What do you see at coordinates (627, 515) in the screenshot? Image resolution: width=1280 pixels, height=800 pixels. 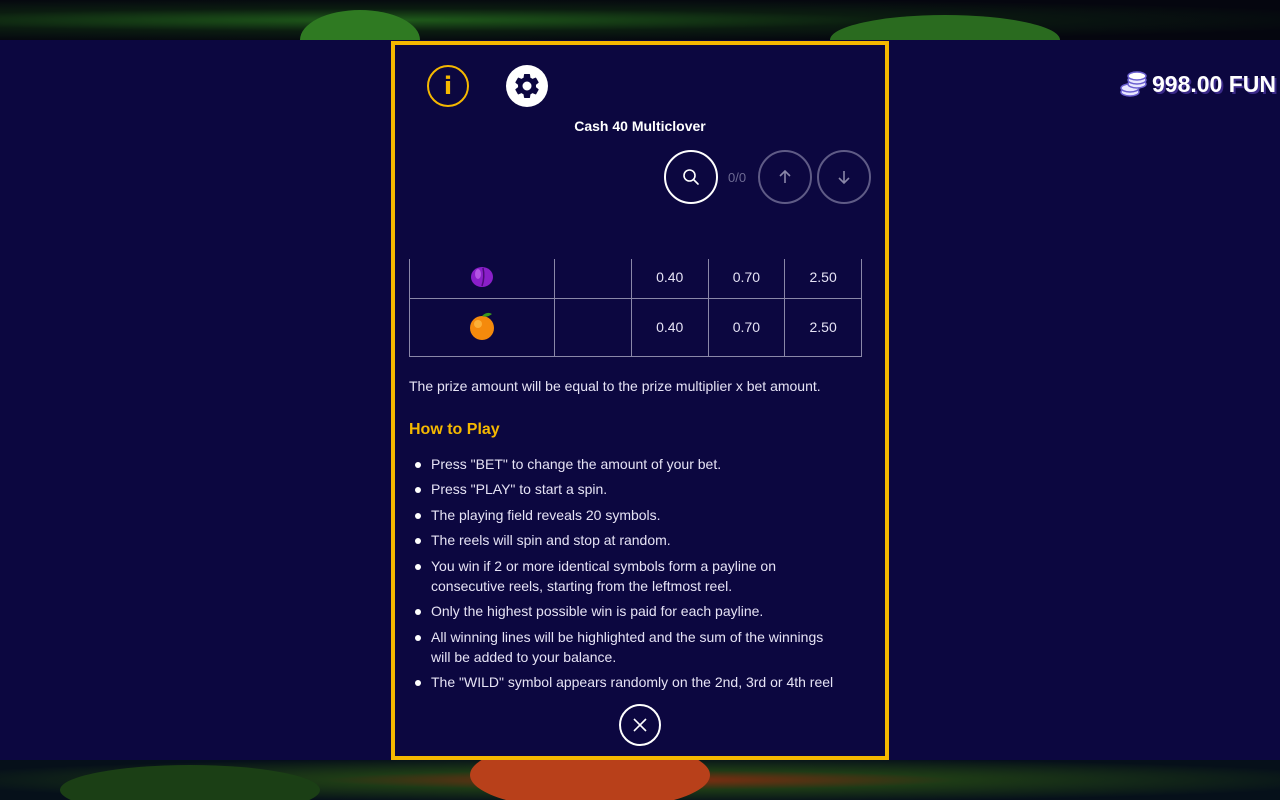 I see `rule-item: The playing field reveals 20 symbols.` at bounding box center [627, 515].